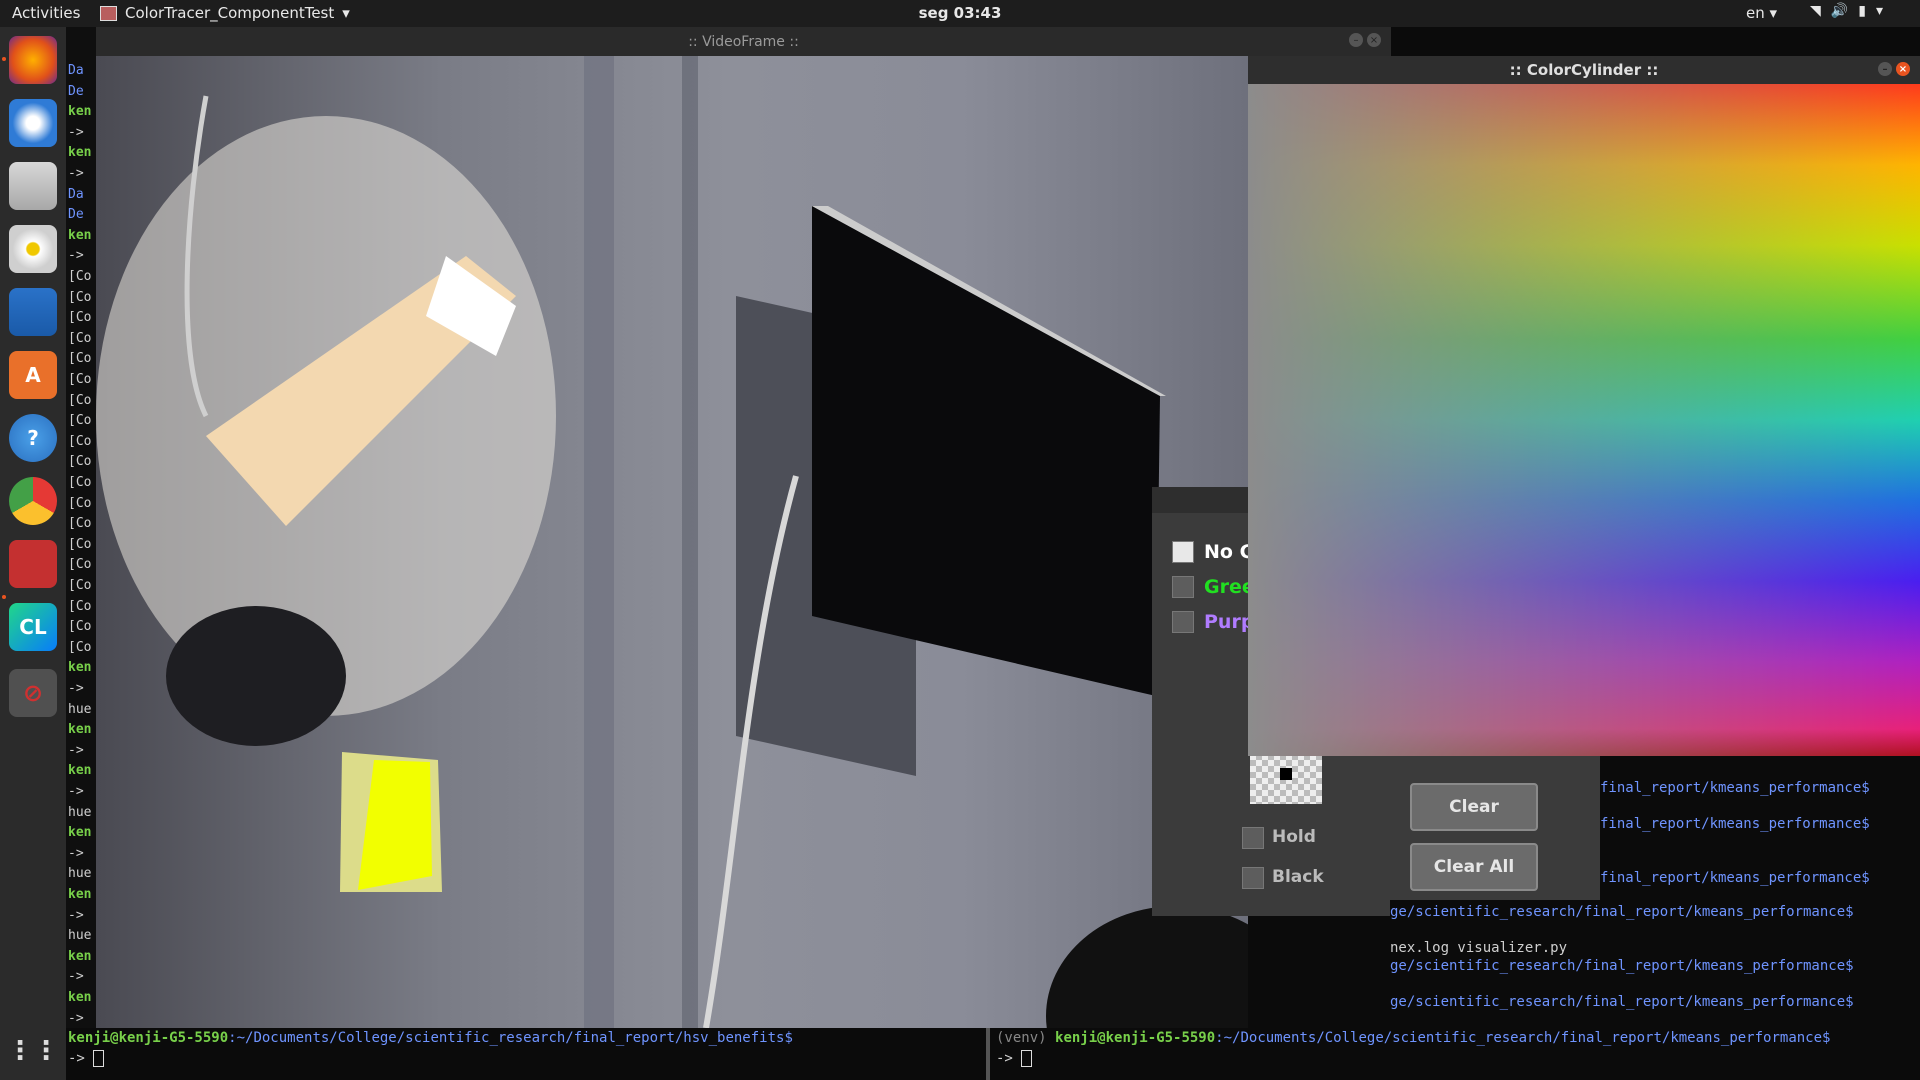 This screenshot has width=1920, height=1080. I want to click on hold-checkbox, so click(1253, 838).